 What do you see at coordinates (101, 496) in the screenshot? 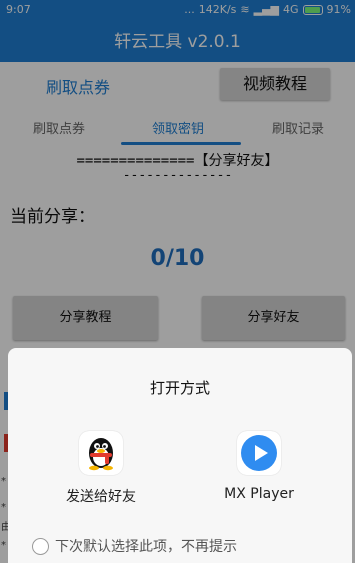
I see `app-option-send-to-friend: 发送给好友` at bounding box center [101, 496].